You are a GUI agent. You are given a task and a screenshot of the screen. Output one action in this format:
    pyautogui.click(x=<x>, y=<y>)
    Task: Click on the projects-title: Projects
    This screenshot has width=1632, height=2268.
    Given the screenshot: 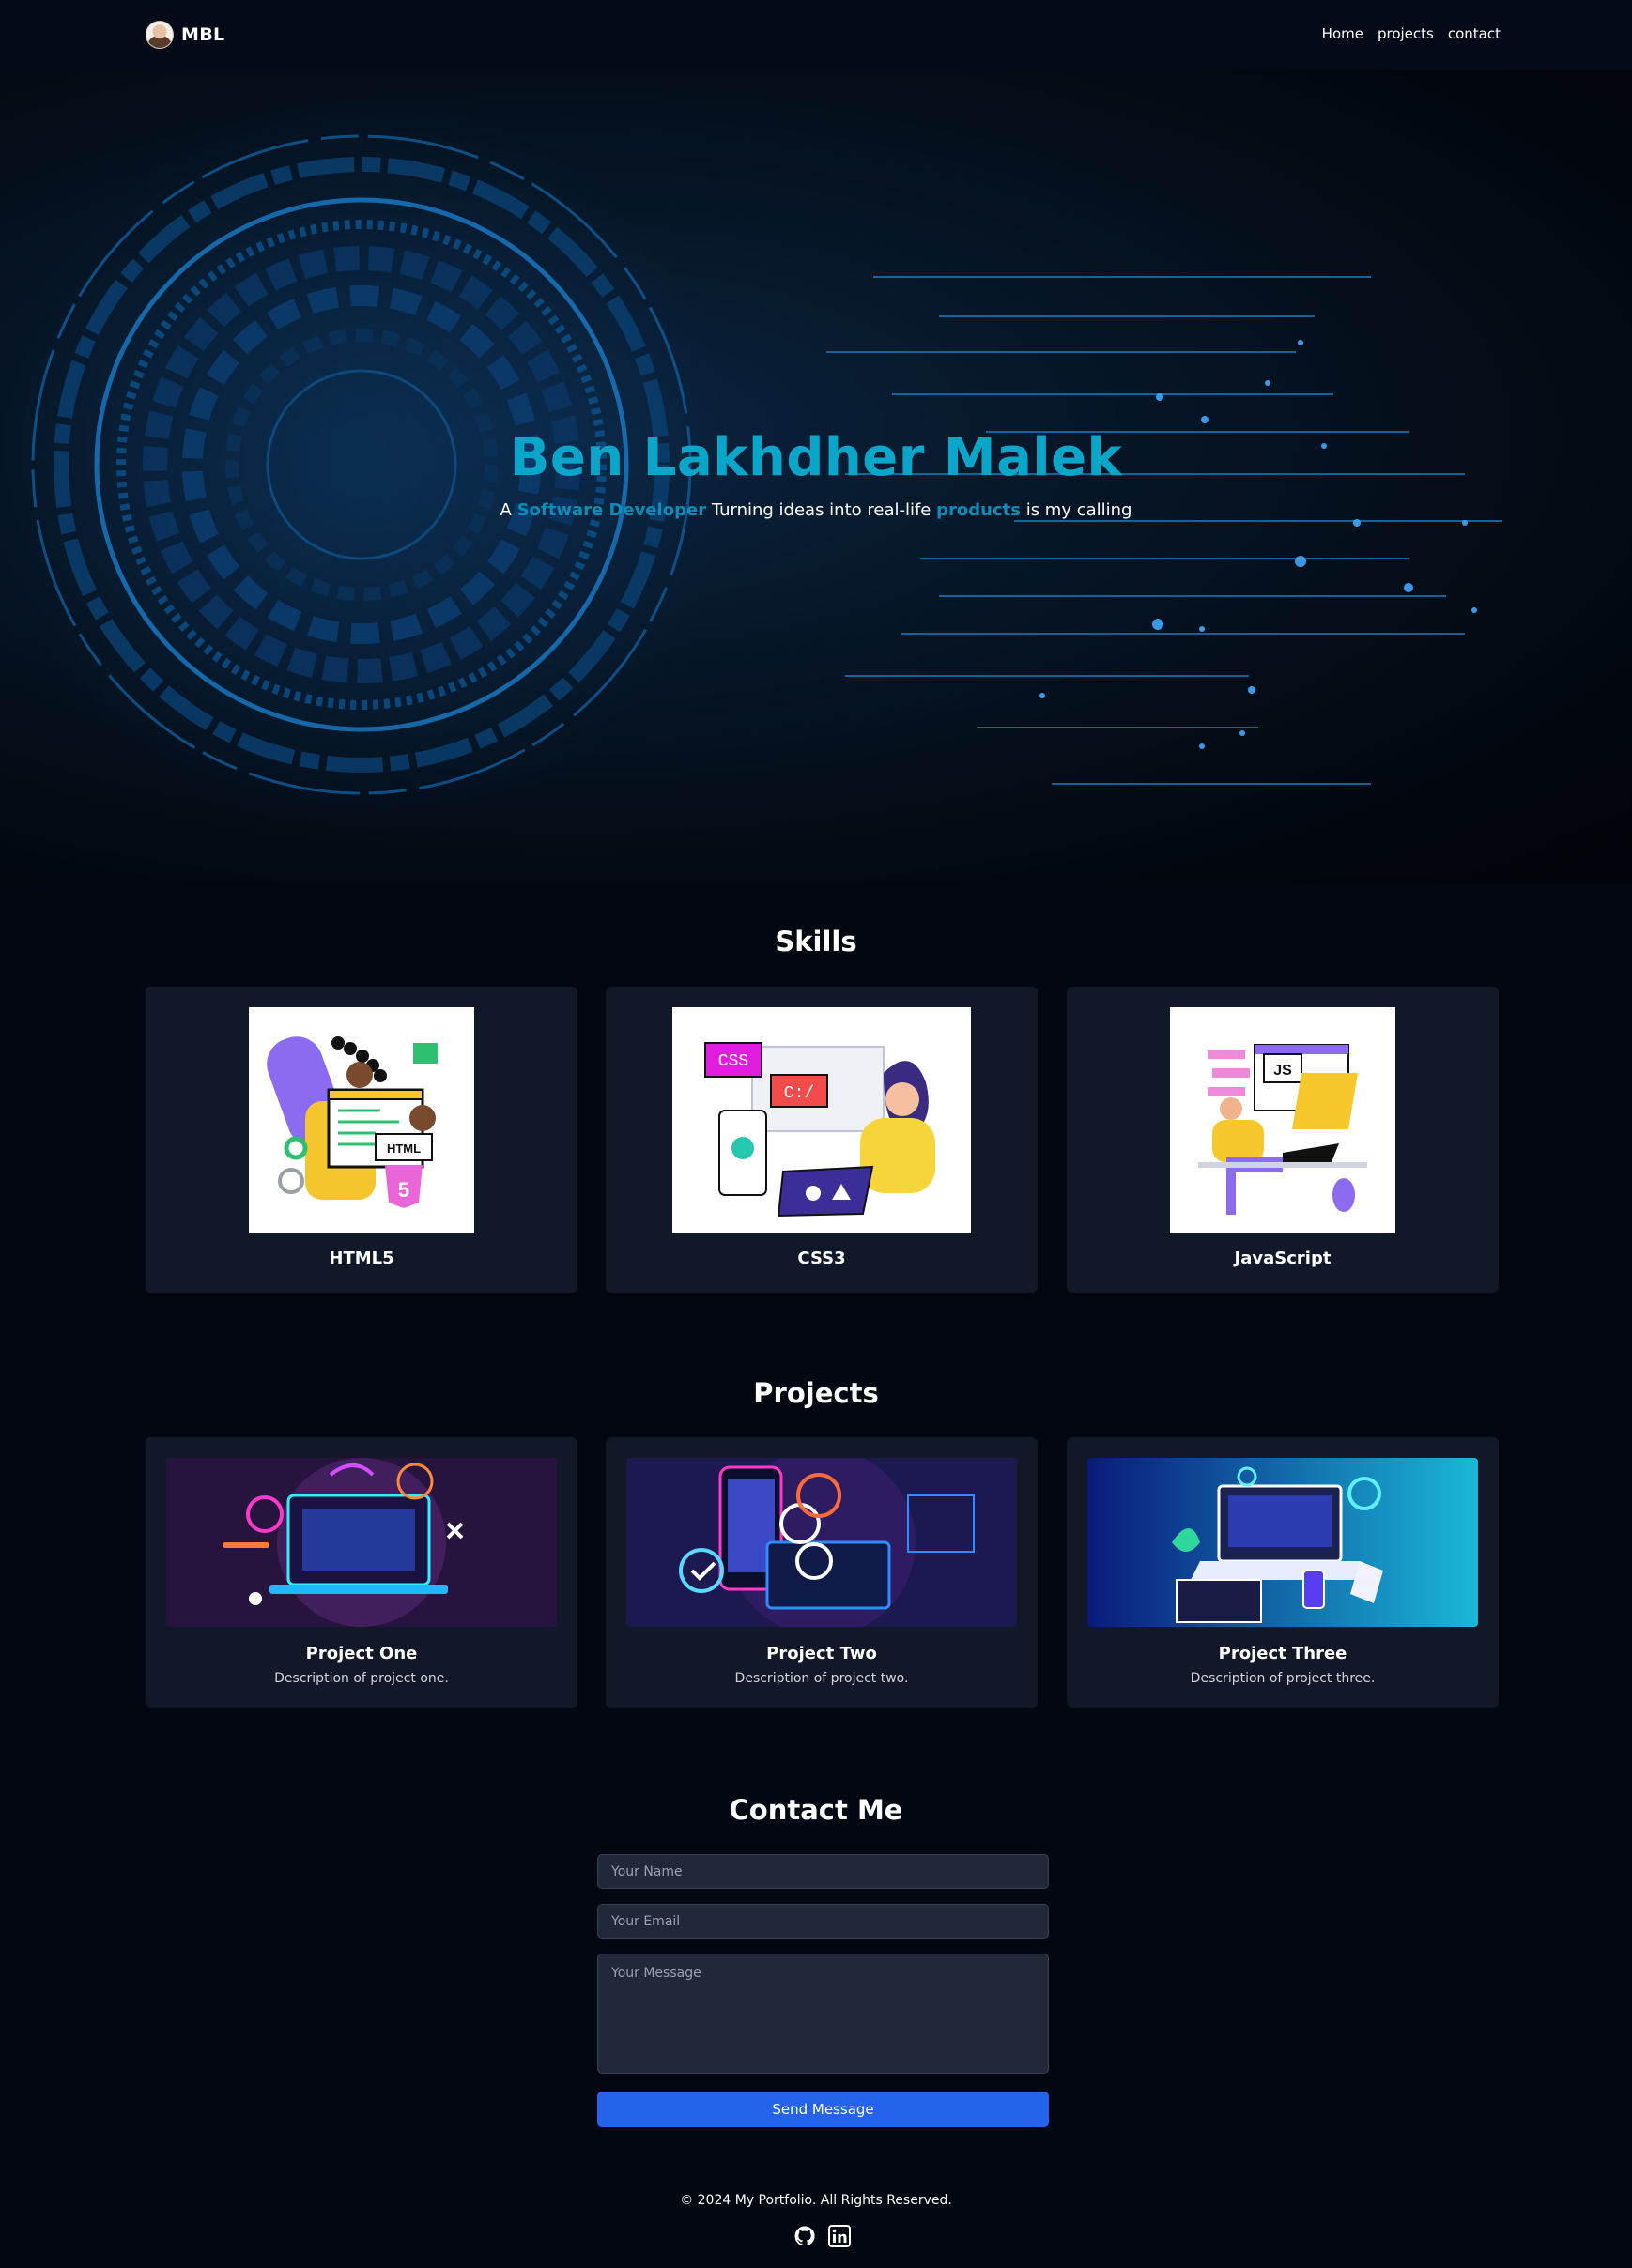 What is the action you would take?
    pyautogui.click(x=816, y=1393)
    